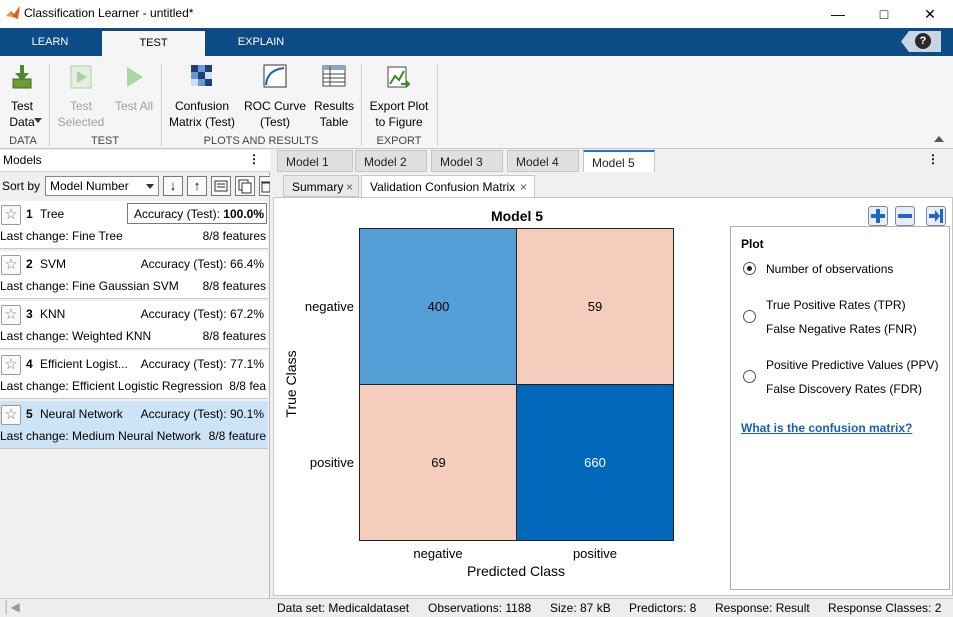 This screenshot has height=617, width=953. I want to click on cell-pos-pos: 660, so click(595, 462).